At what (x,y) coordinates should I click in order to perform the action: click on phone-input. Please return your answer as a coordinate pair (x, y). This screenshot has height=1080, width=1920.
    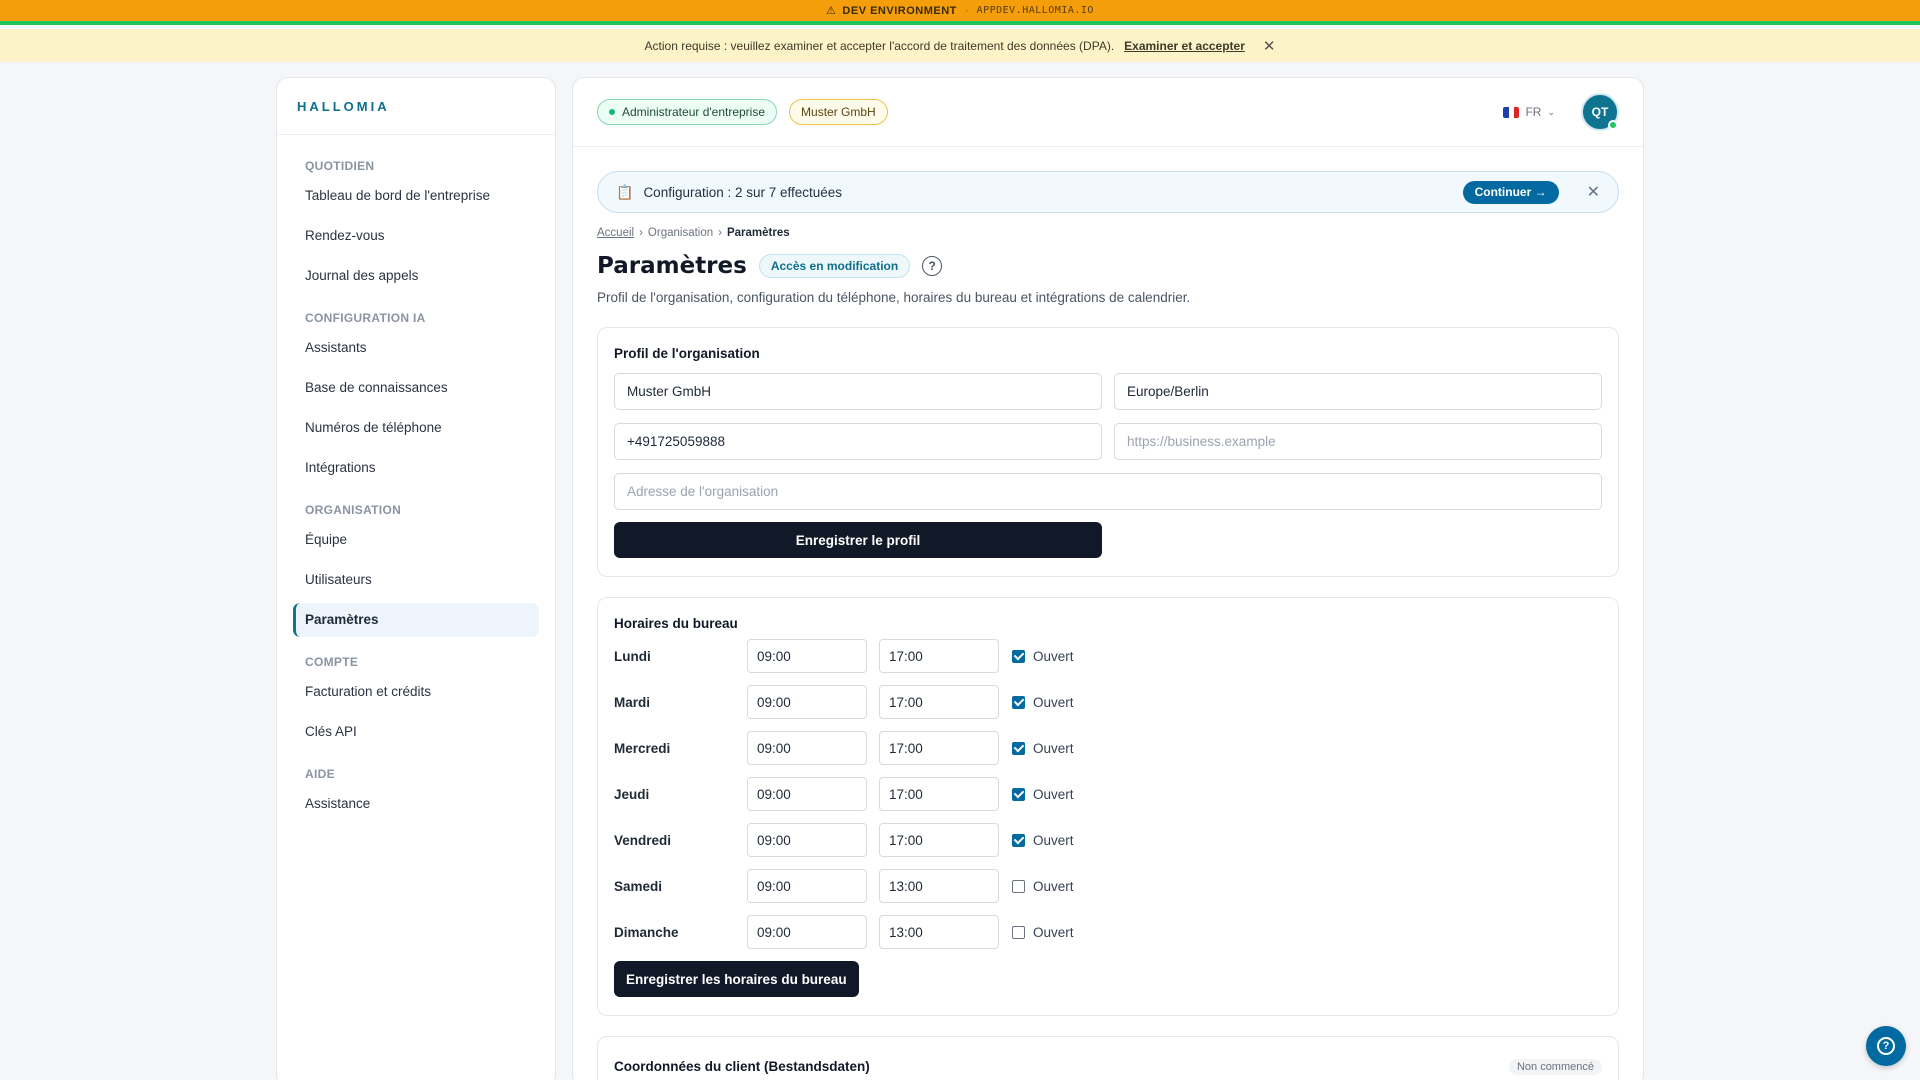
    Looking at the image, I should click on (858, 441).